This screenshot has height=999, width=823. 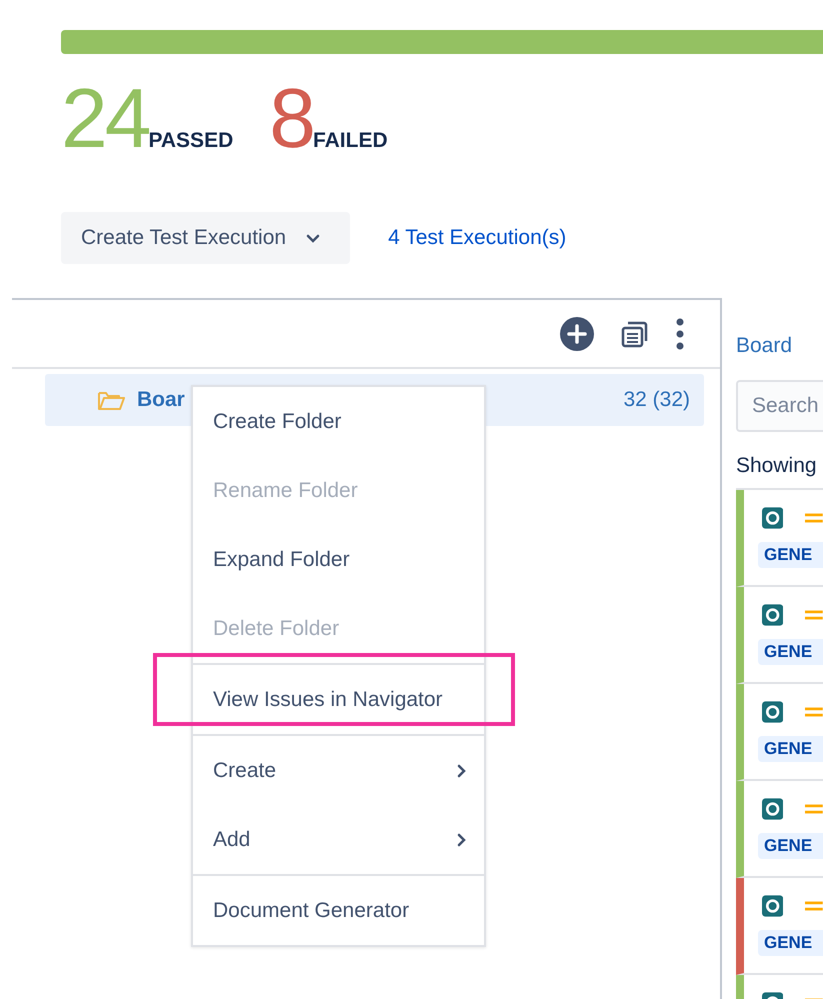 What do you see at coordinates (291, 118) in the screenshot?
I see `failed-count: 8` at bounding box center [291, 118].